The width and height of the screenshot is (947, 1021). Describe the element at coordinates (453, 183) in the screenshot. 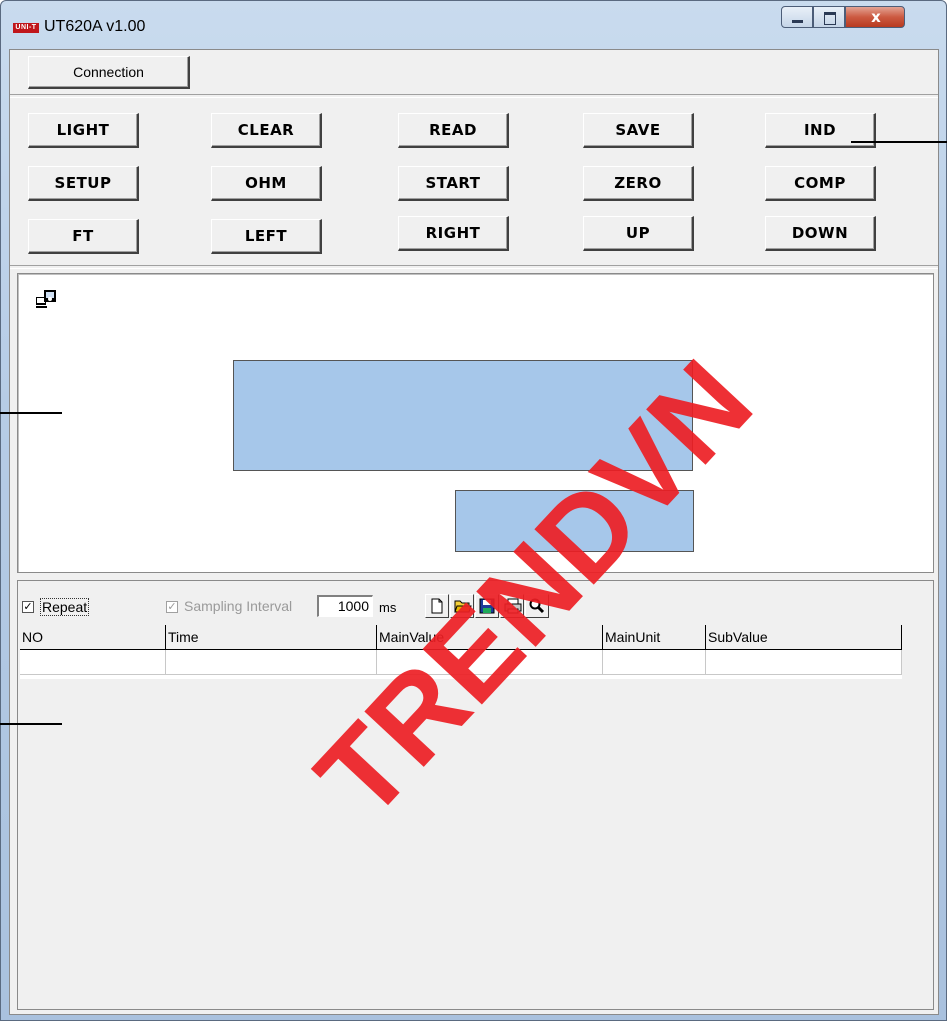

I see `start-button: START` at that location.